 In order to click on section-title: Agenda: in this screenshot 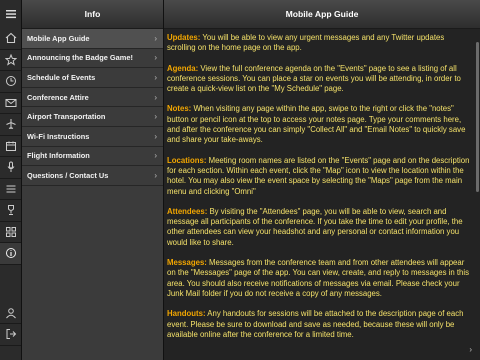, I will do `click(183, 68)`.